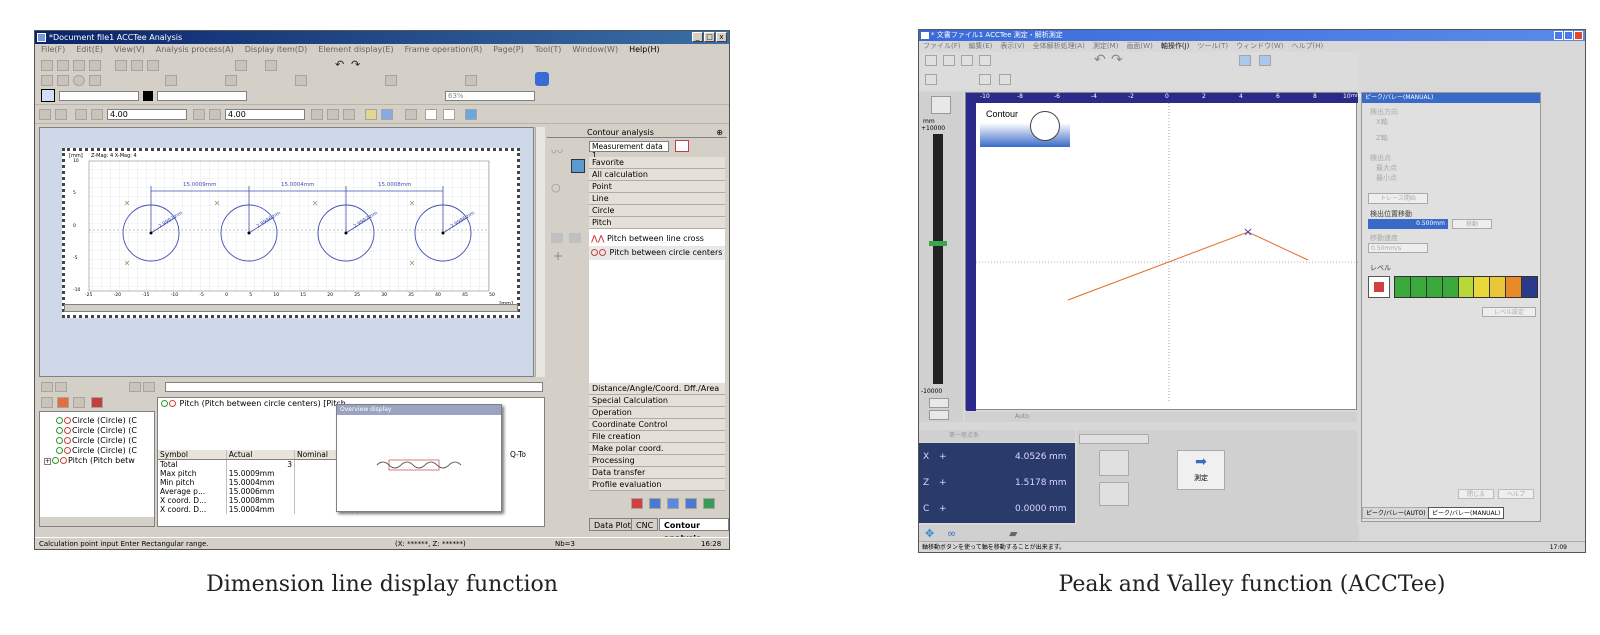 The image size is (1600, 635). I want to click on section-line: Line, so click(657, 199).